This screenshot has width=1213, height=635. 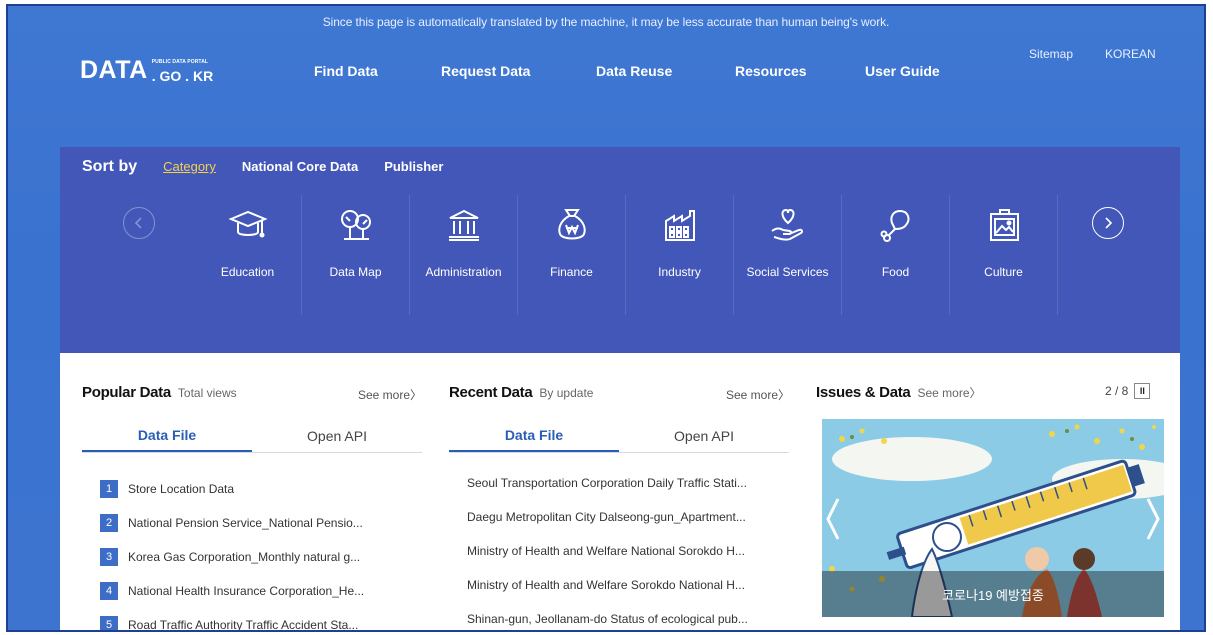 I want to click on rank-badge: 1, so click(x=109, y=489).